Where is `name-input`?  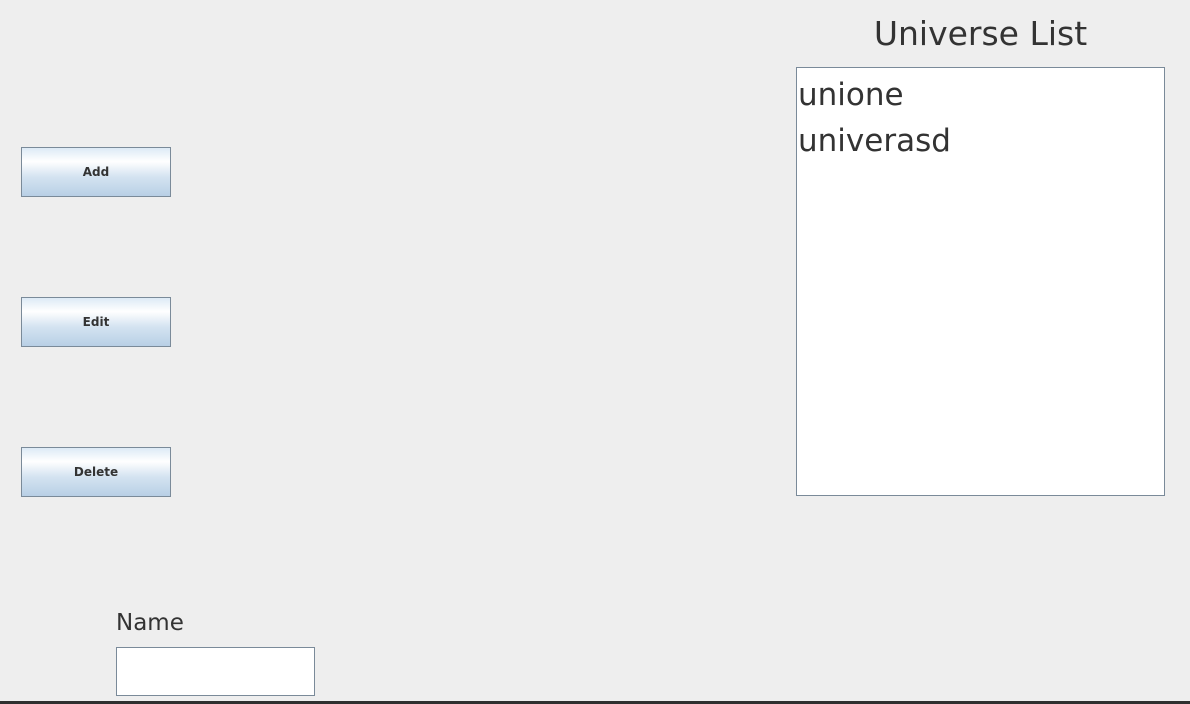
name-input is located at coordinates (215, 671).